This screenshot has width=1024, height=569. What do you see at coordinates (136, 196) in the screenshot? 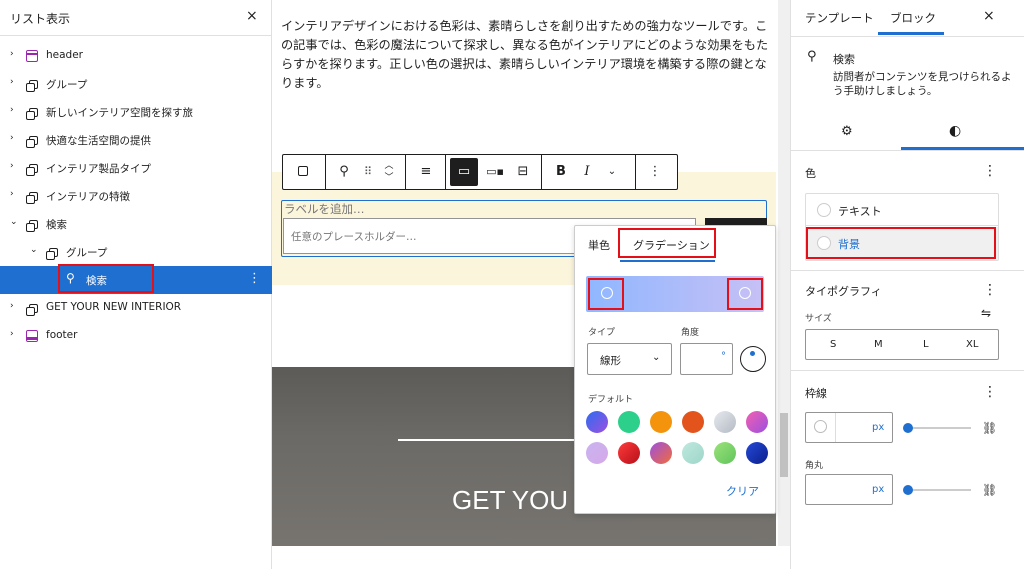
I see `list-item-interior-features: › インテリアの特徴` at bounding box center [136, 196].